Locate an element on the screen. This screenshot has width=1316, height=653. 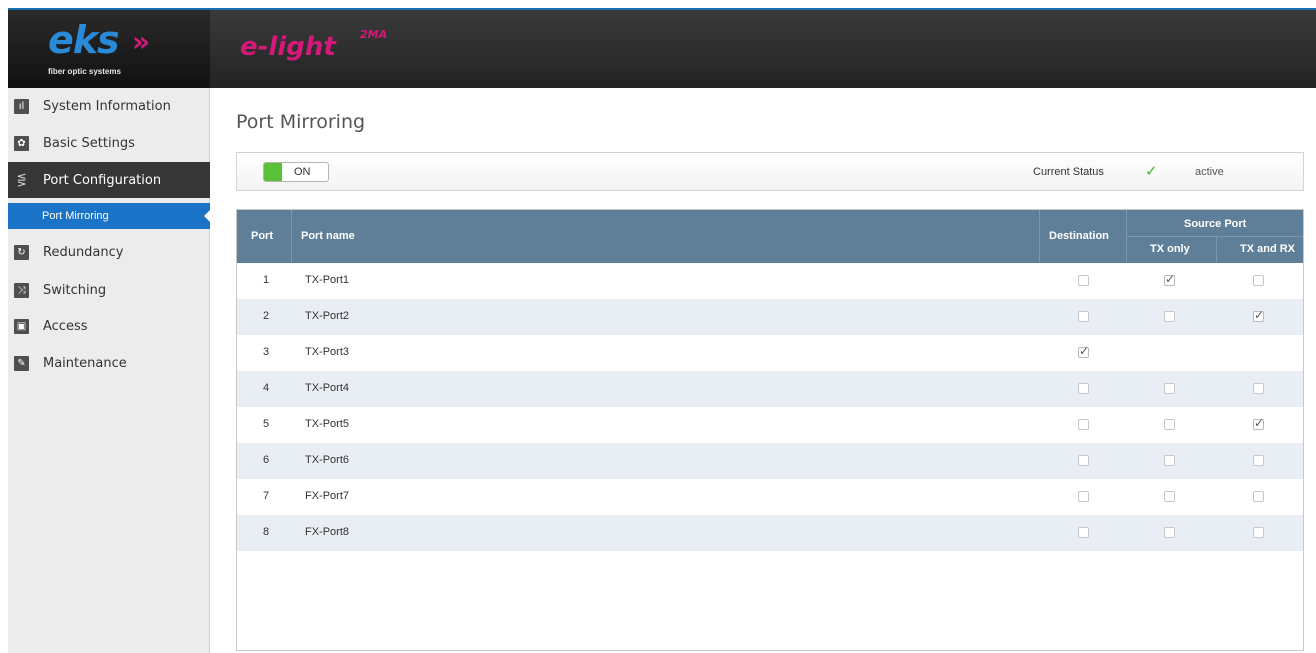
sidebar-item-port-configuration: ⋚ Port Configuration is located at coordinates (109, 180).